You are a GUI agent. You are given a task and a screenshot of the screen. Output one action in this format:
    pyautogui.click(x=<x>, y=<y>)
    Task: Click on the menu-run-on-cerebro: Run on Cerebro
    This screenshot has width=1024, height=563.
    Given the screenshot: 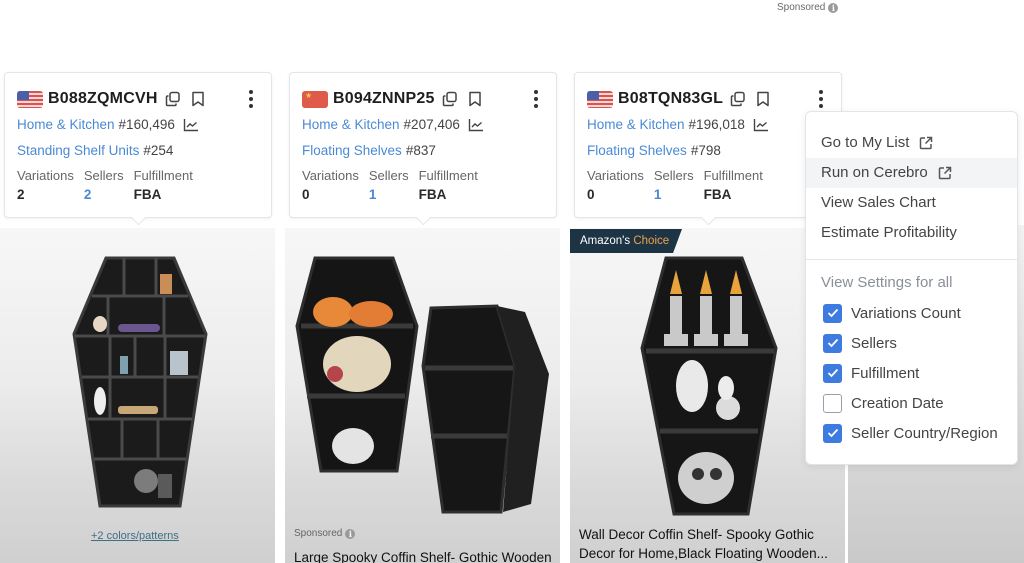 What is the action you would take?
    pyautogui.click(x=911, y=173)
    